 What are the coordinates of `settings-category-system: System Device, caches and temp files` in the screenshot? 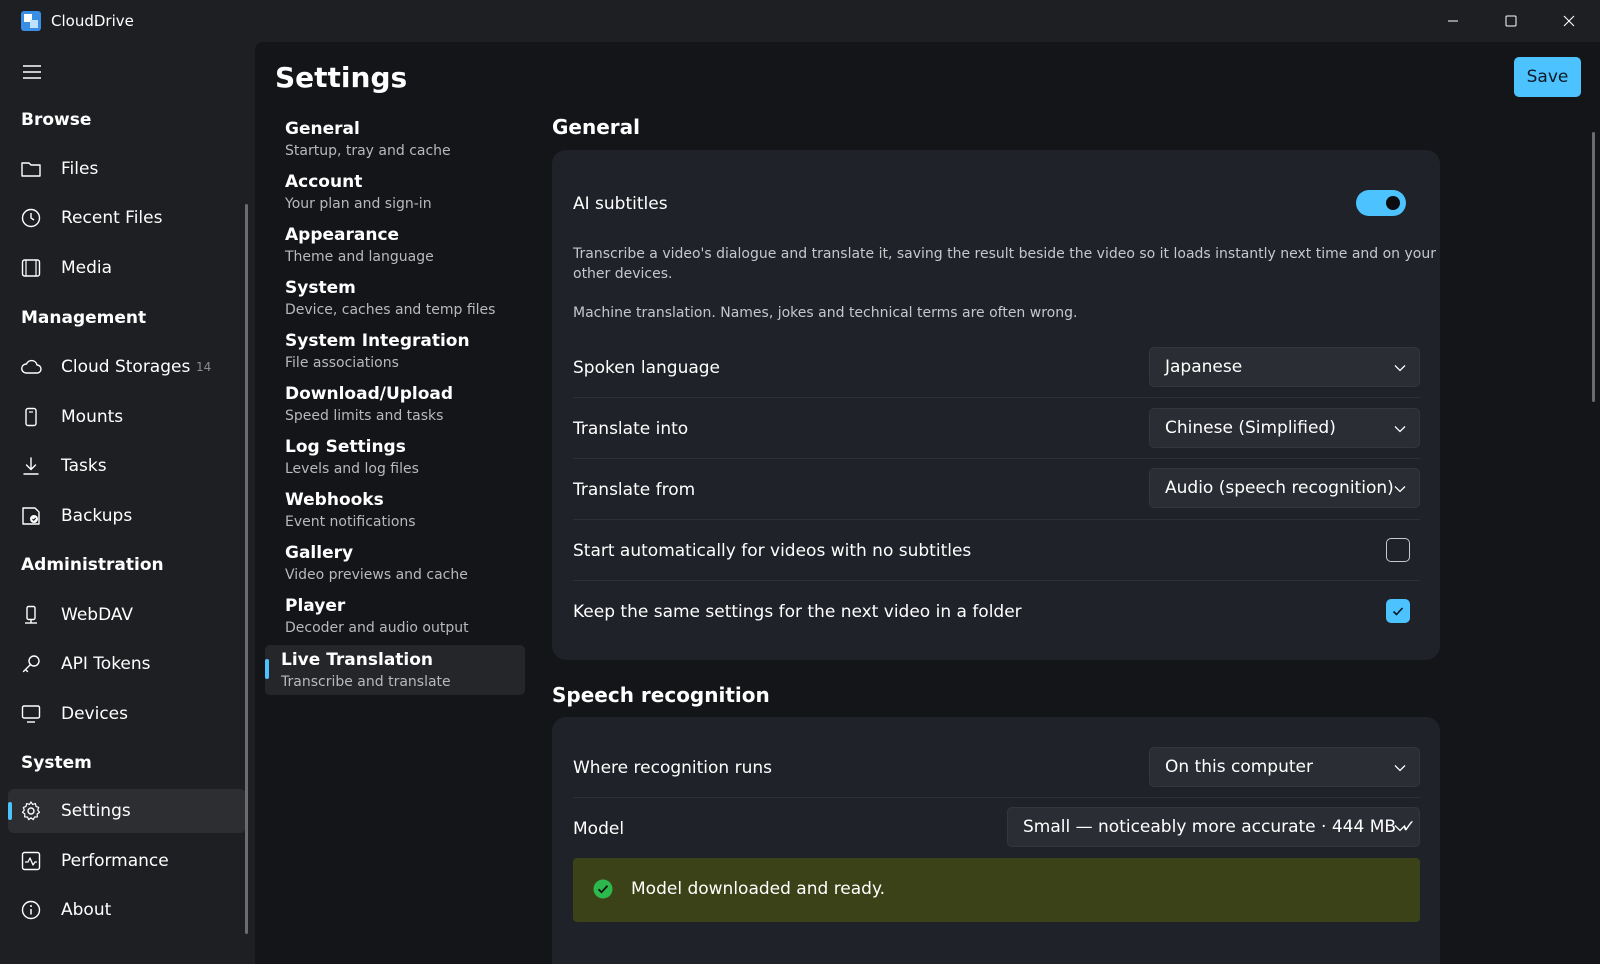 It's located at (397, 300).